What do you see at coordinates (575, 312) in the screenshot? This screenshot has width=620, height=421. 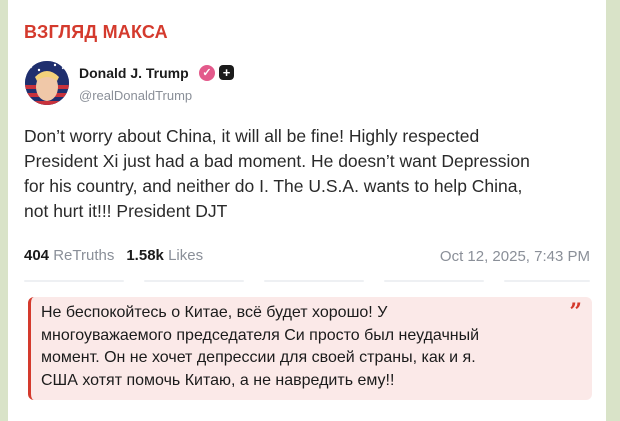 I see `quote-mark-icon: ”` at bounding box center [575, 312].